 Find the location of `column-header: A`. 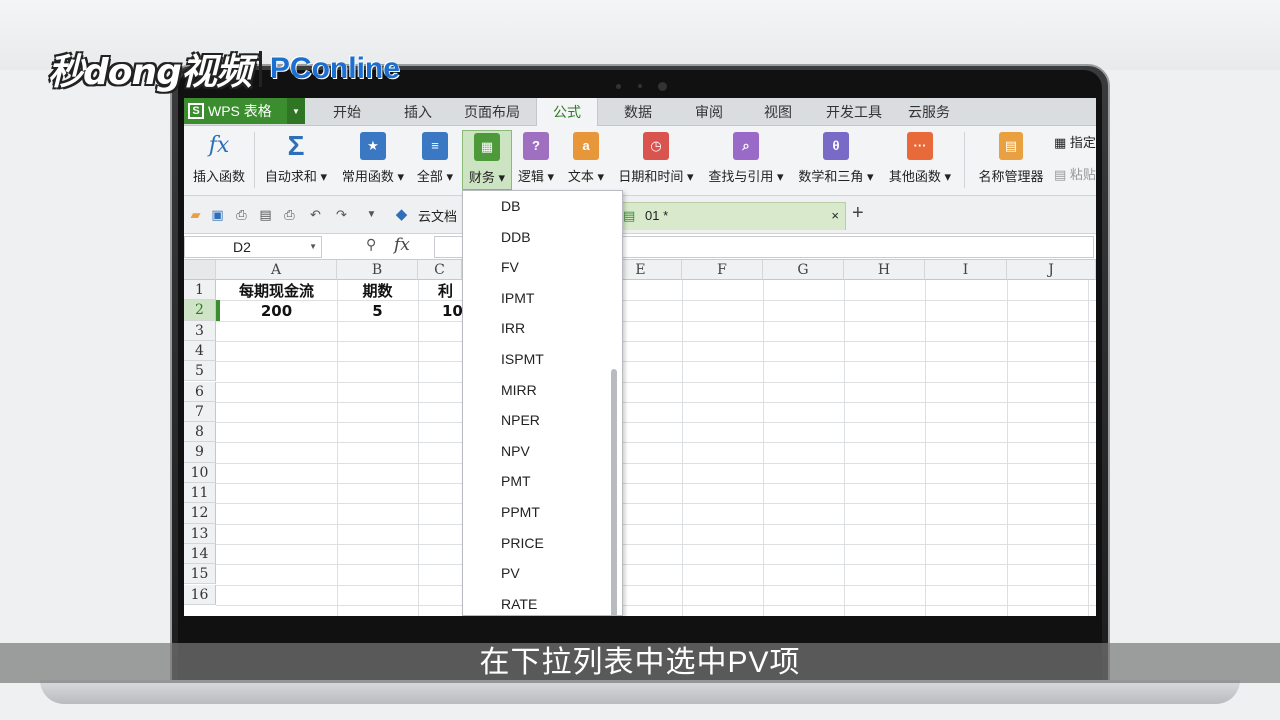

column-header: A is located at coordinates (276, 270).